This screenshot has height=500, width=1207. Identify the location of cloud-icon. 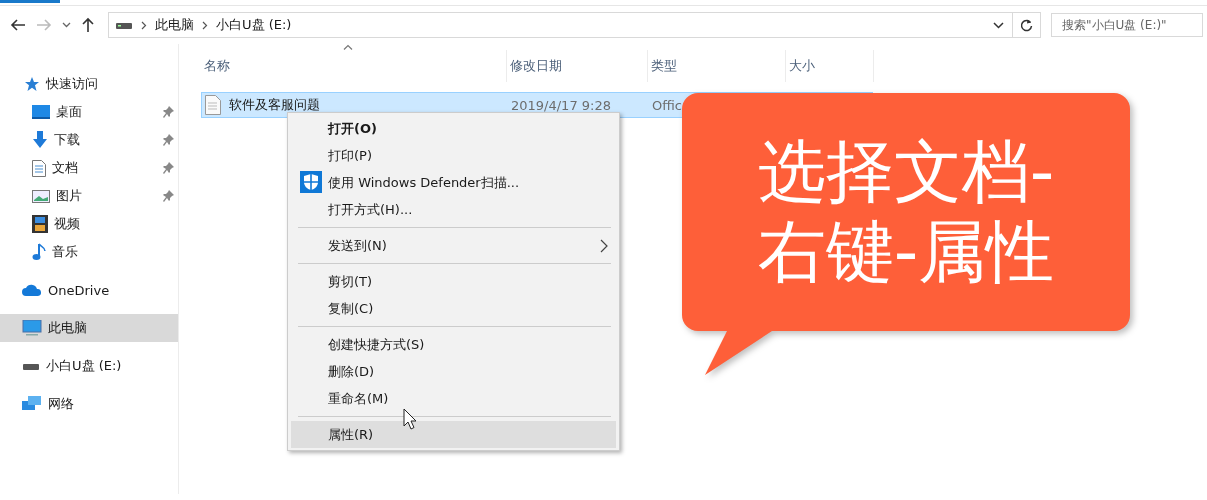
(32, 290).